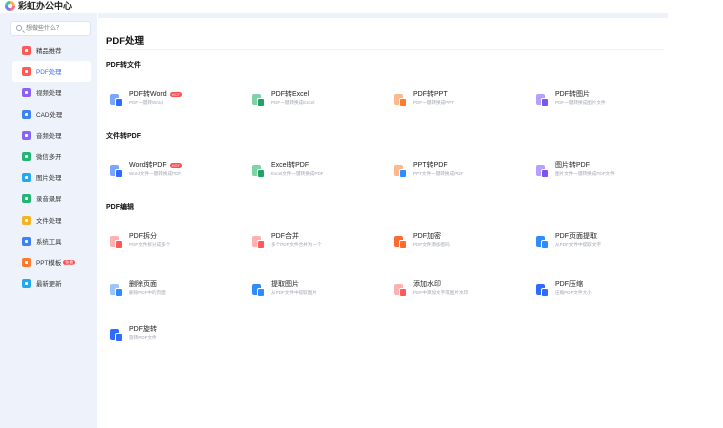 This screenshot has height=428, width=723. I want to click on search-box, so click(50, 28).